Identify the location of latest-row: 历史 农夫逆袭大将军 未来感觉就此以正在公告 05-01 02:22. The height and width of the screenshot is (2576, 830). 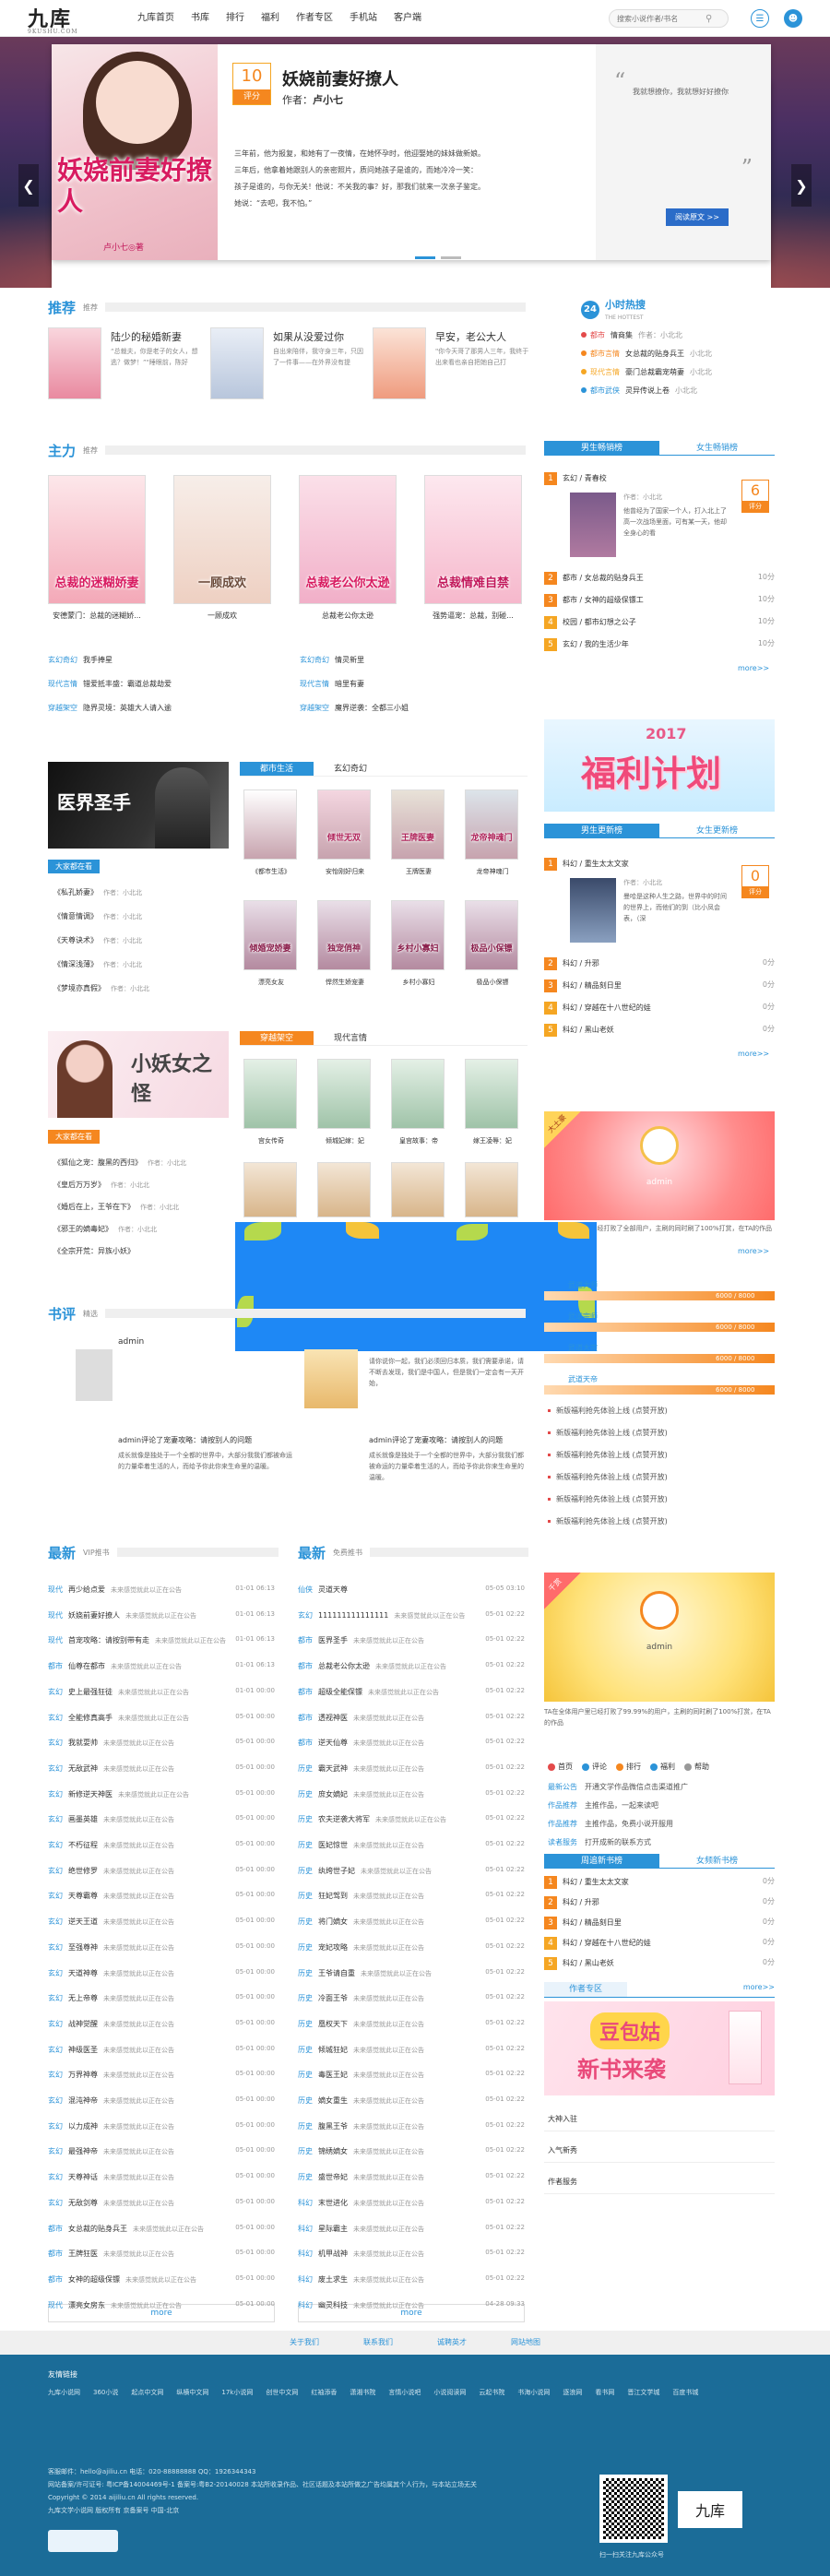
(411, 1820).